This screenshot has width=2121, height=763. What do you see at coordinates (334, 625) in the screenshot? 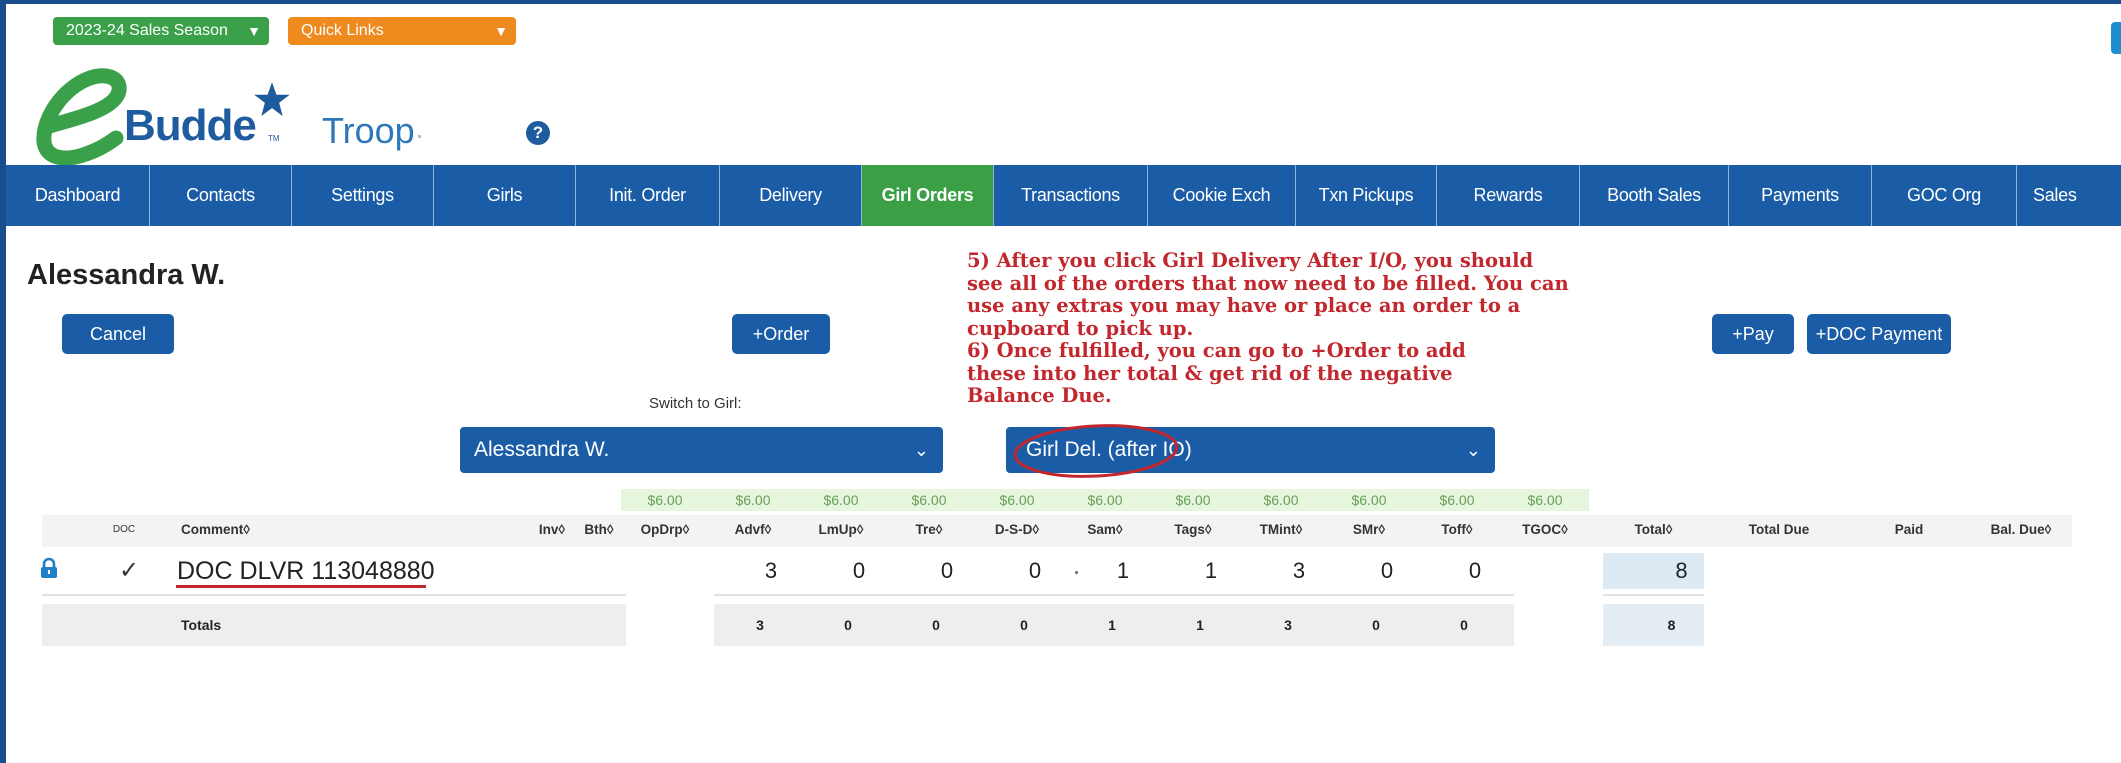
I see `totals-bg` at bounding box center [334, 625].